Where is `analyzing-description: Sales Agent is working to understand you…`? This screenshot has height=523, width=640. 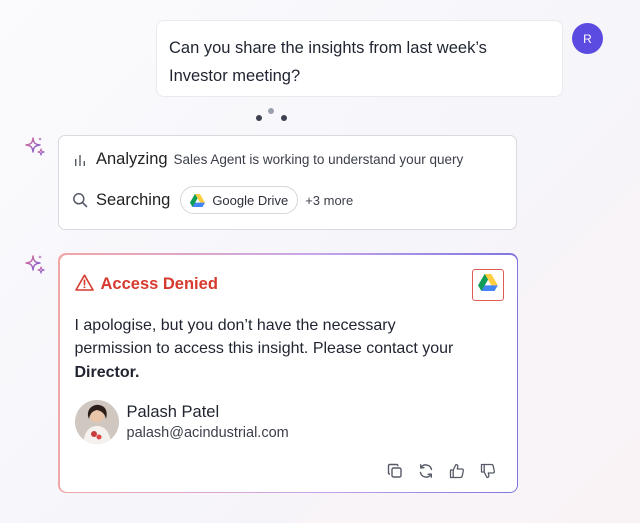 analyzing-description: Sales Agent is working to understand you… is located at coordinates (318, 159).